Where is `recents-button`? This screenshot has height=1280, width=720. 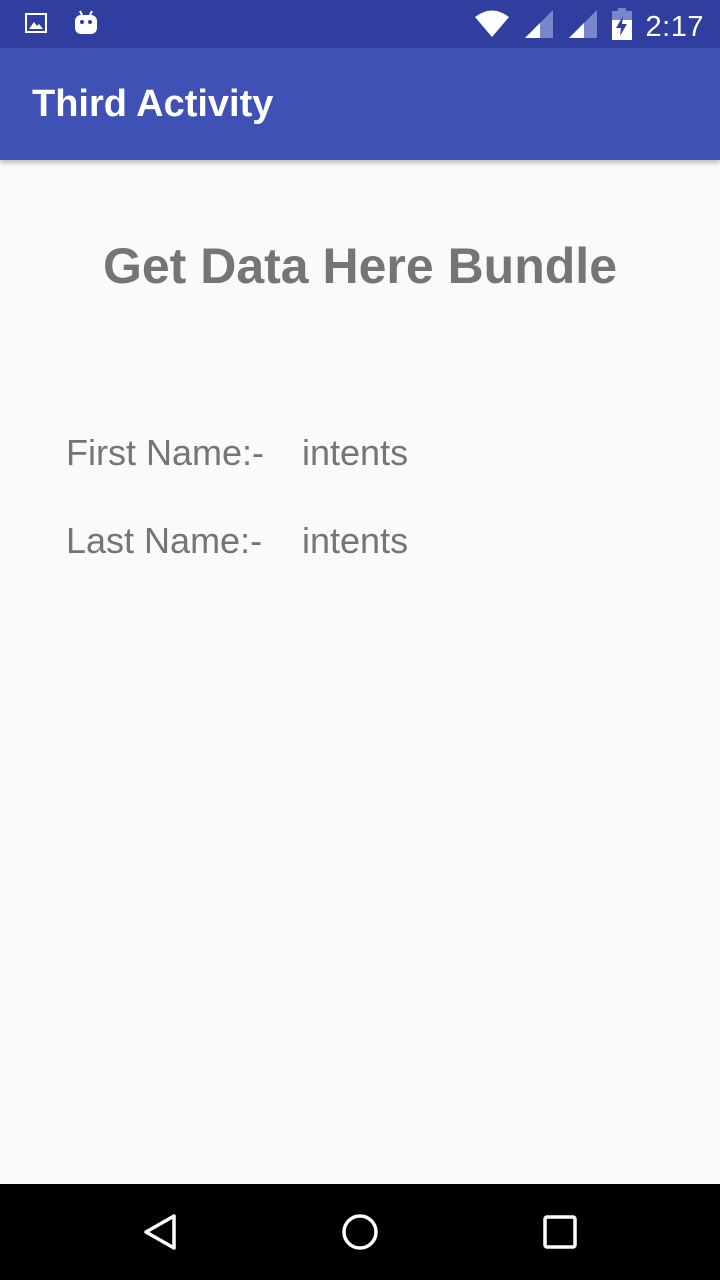
recents-button is located at coordinates (560, 1232).